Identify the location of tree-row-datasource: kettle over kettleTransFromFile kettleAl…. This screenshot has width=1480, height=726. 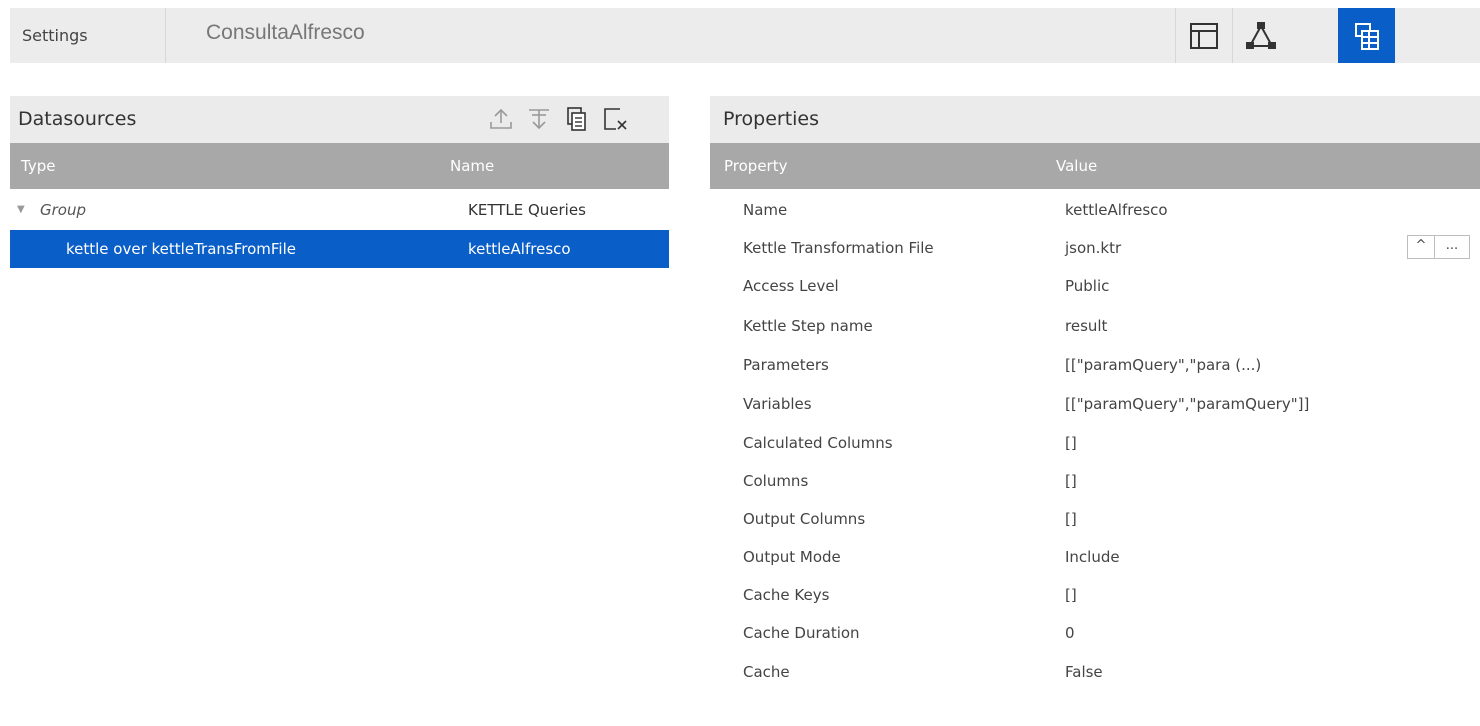
(339, 249).